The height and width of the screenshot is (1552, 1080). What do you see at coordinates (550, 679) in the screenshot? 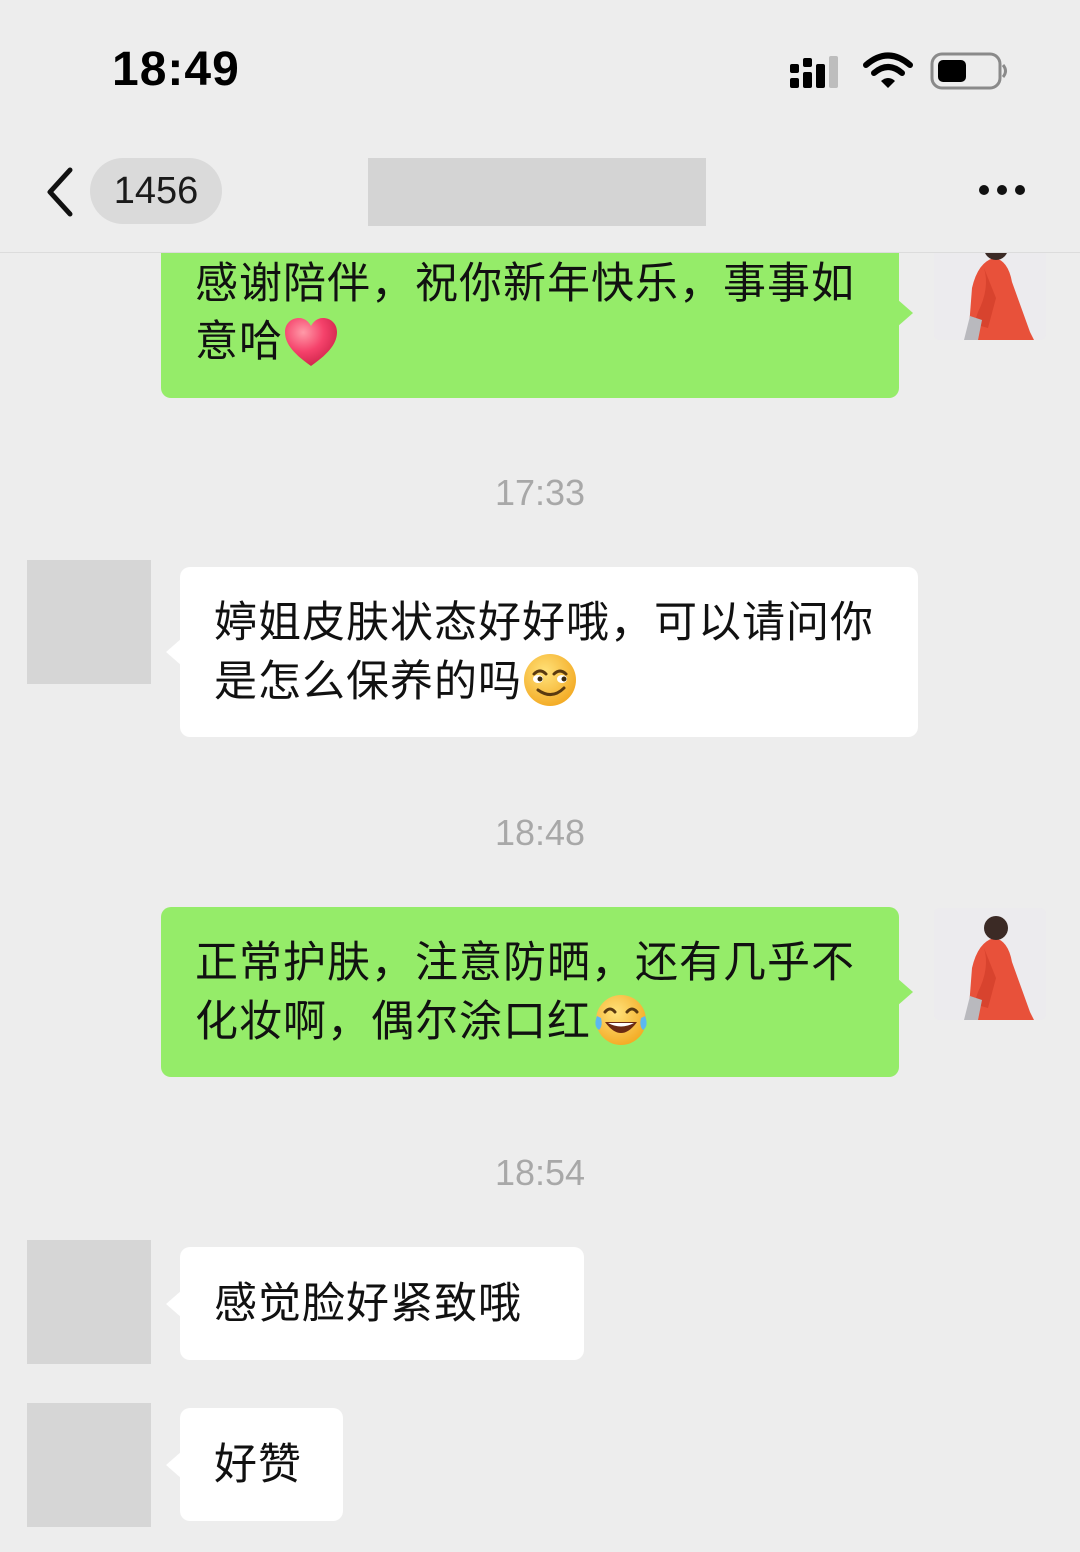
I see `smirk-emoji-icon` at bounding box center [550, 679].